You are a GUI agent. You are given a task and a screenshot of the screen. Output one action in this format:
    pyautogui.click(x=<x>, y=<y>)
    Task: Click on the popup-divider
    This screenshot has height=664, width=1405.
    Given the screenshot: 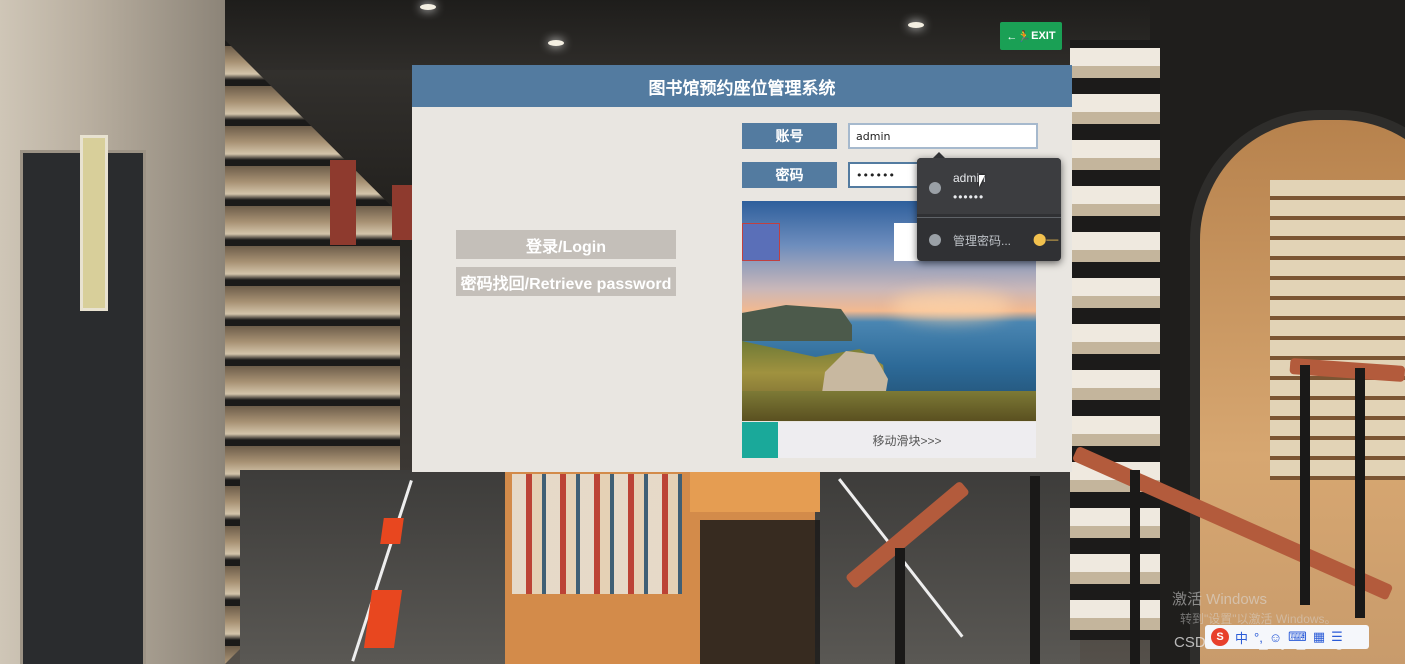 What is the action you would take?
    pyautogui.click(x=989, y=217)
    